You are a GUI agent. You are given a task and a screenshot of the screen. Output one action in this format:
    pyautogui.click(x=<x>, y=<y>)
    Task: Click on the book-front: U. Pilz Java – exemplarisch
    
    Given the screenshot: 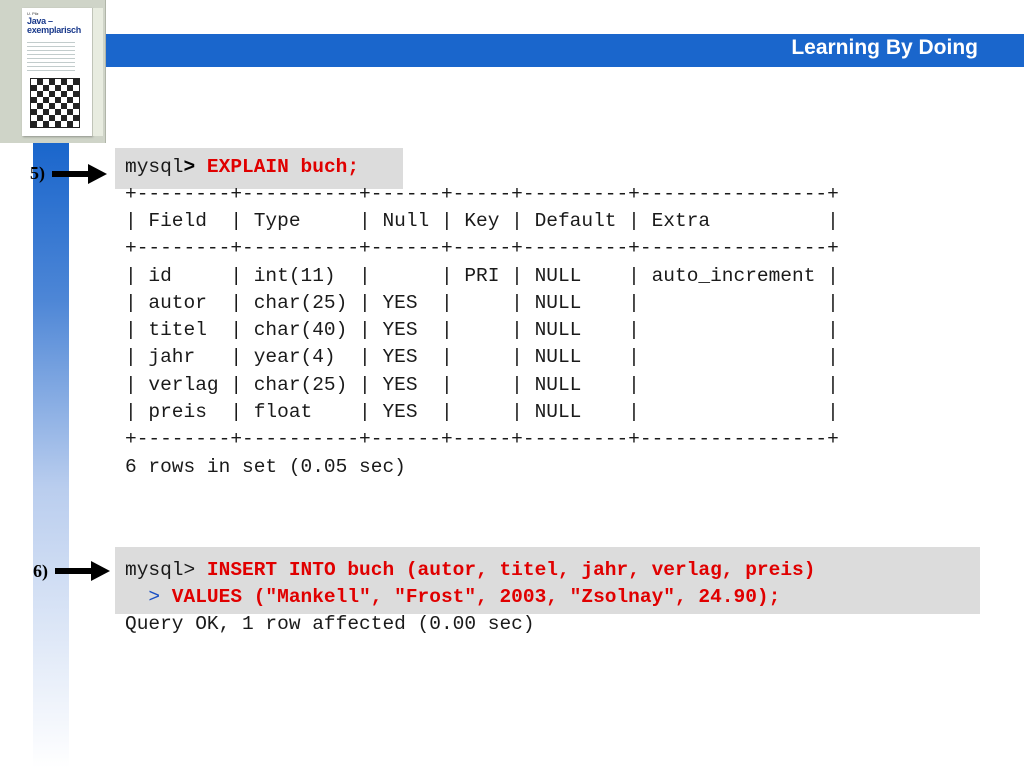 What is the action you would take?
    pyautogui.click(x=57, y=72)
    